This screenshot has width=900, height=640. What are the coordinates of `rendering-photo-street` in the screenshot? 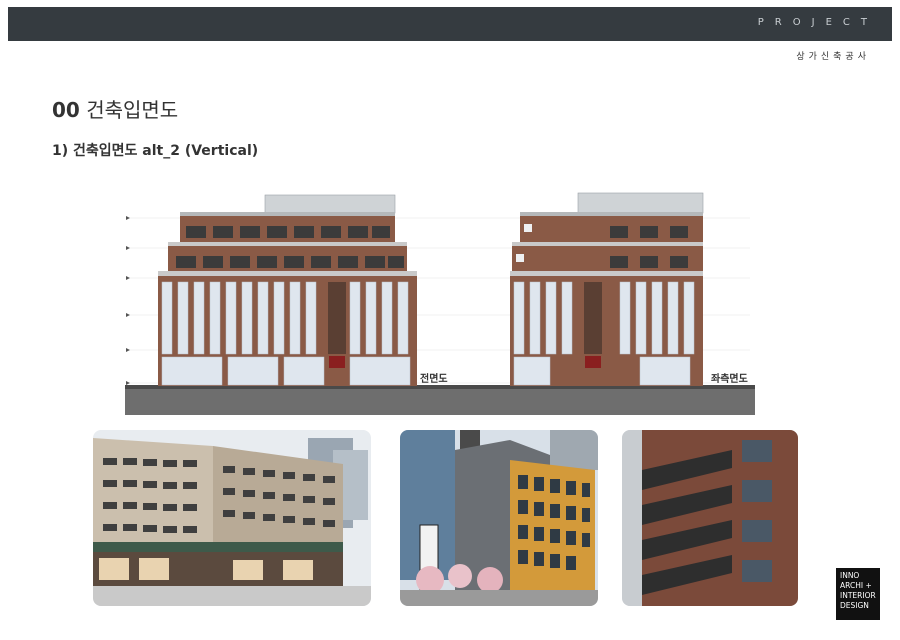 It's located at (232, 518).